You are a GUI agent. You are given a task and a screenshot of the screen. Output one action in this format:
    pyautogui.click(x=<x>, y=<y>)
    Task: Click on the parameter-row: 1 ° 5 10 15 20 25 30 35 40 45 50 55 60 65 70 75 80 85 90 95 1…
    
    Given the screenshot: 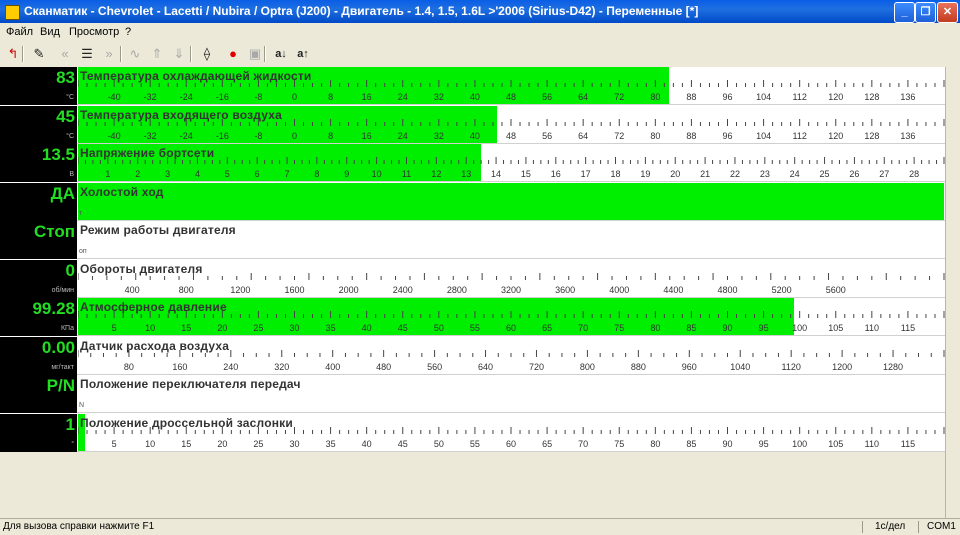 What is the action you would take?
    pyautogui.click(x=472, y=432)
    